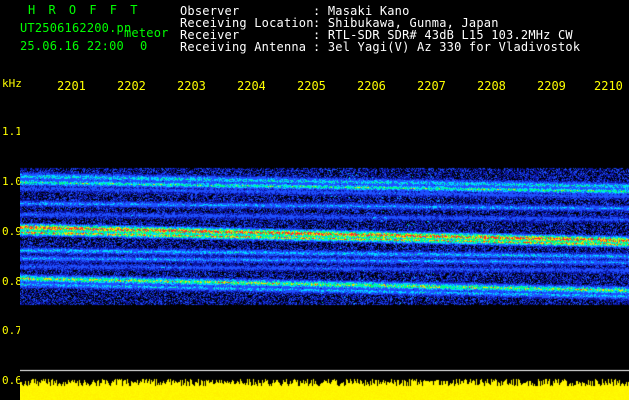 This screenshot has width=629, height=400. I want to click on mode-label: meteor, so click(146, 33).